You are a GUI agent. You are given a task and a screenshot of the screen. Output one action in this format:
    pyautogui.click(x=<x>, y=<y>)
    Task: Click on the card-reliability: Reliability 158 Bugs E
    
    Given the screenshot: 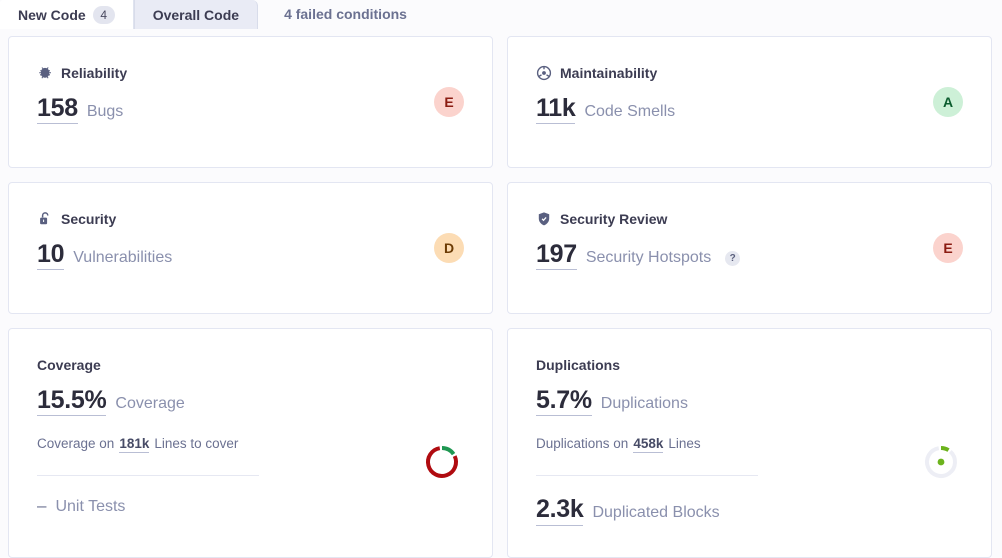 What is the action you would take?
    pyautogui.click(x=250, y=102)
    